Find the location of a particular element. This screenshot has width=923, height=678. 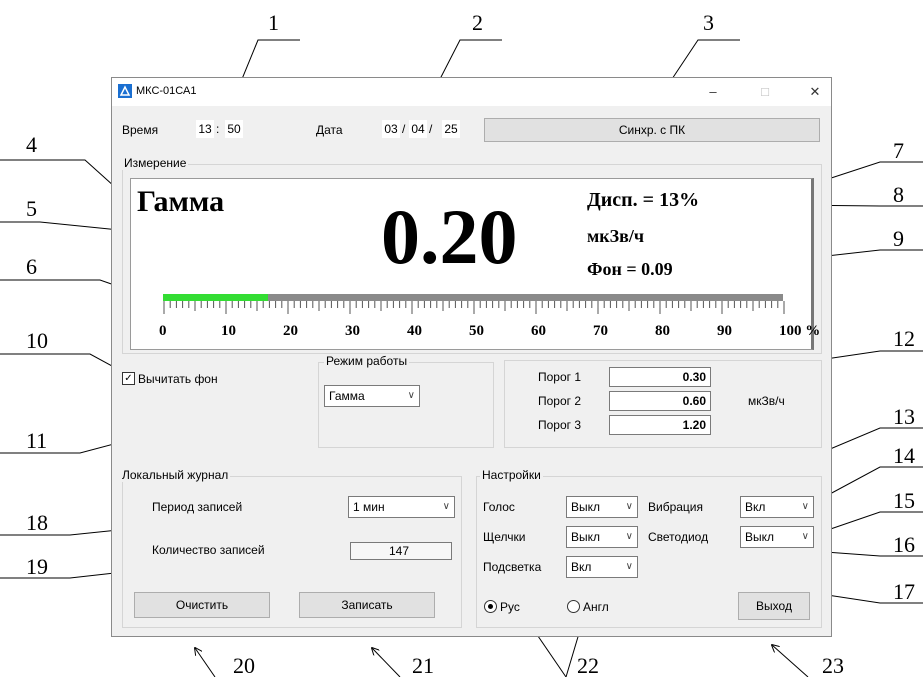

lang-ru-radio is located at coordinates (490, 606).